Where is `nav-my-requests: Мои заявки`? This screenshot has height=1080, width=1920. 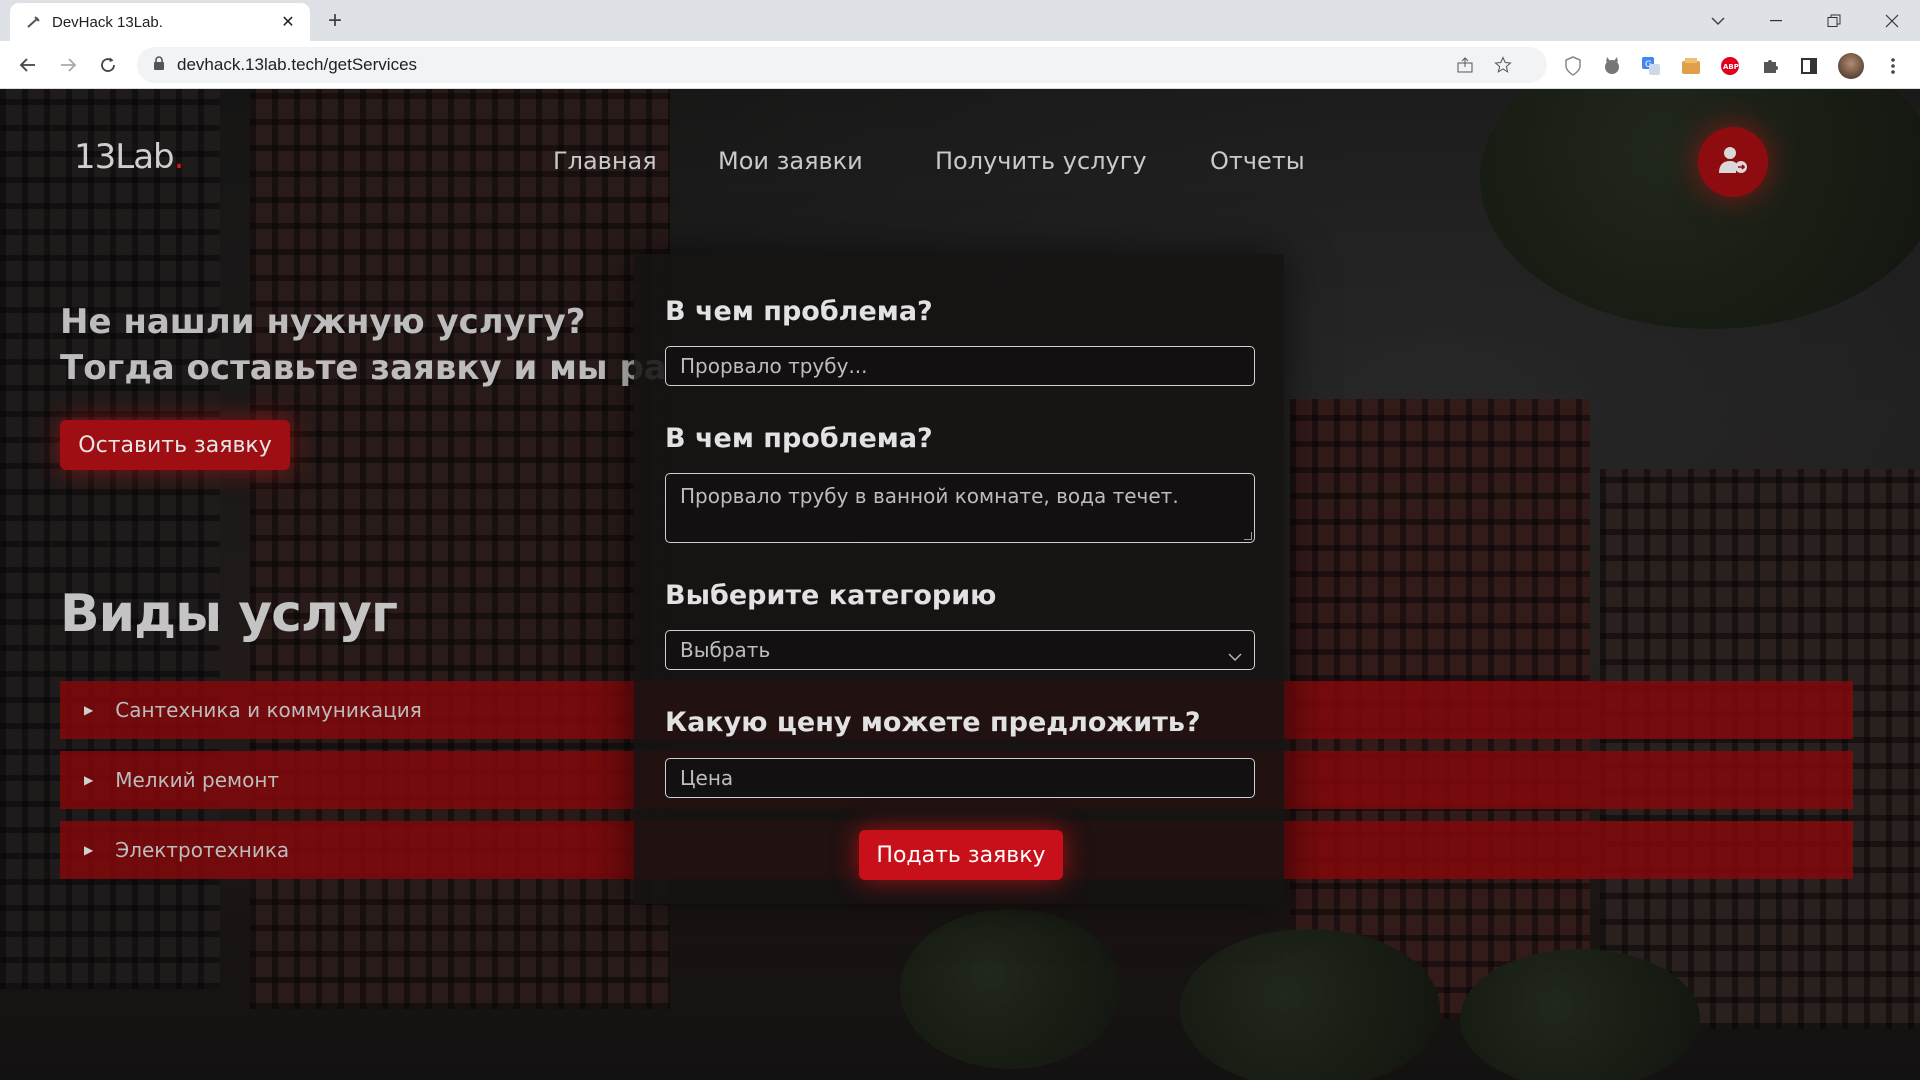 nav-my-requests: Мои заявки is located at coordinates (790, 161).